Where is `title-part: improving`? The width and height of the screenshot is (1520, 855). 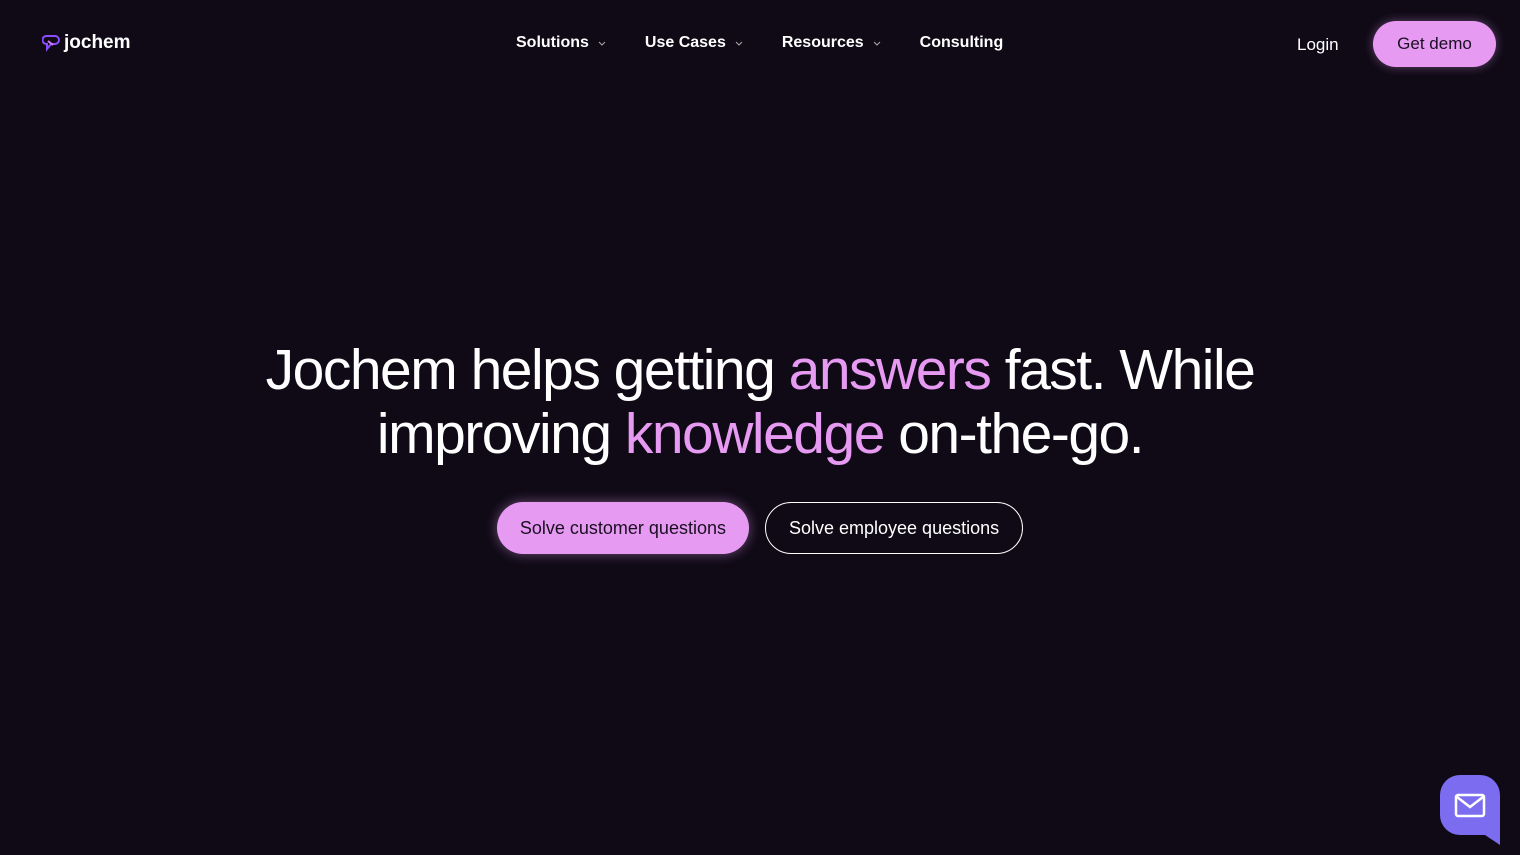
title-part: improving is located at coordinates (500, 434).